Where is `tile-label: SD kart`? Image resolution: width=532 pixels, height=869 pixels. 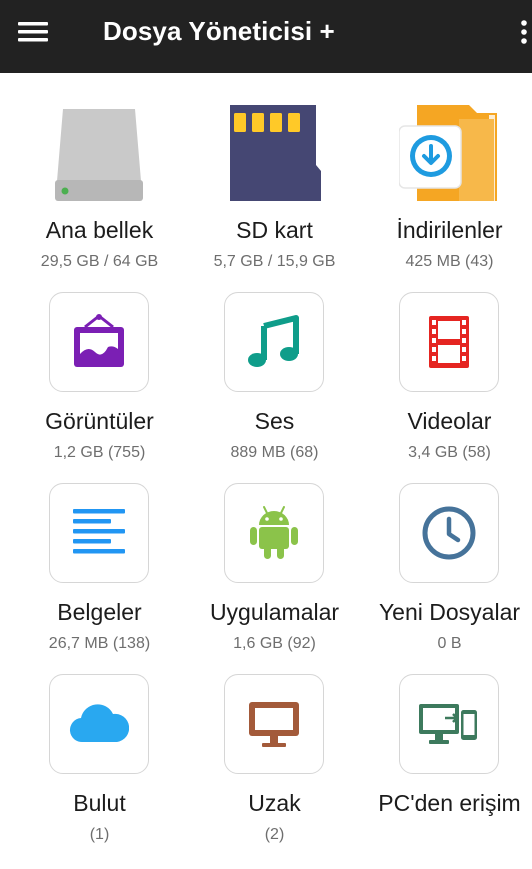
tile-label: SD kart is located at coordinates (274, 230).